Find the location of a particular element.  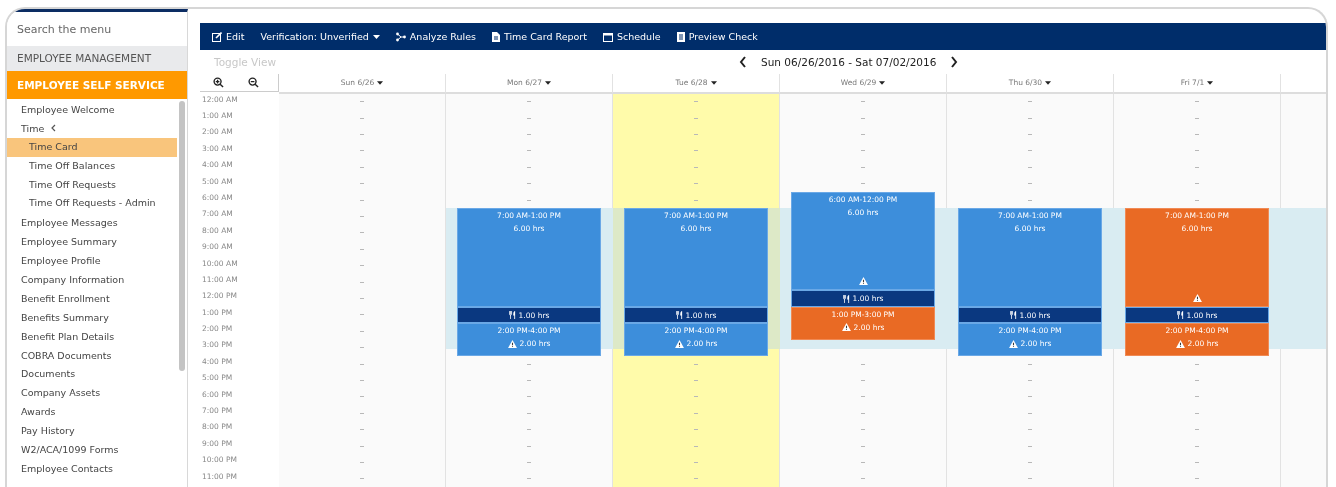

toolbar-button: Preview Check is located at coordinates (717, 37).